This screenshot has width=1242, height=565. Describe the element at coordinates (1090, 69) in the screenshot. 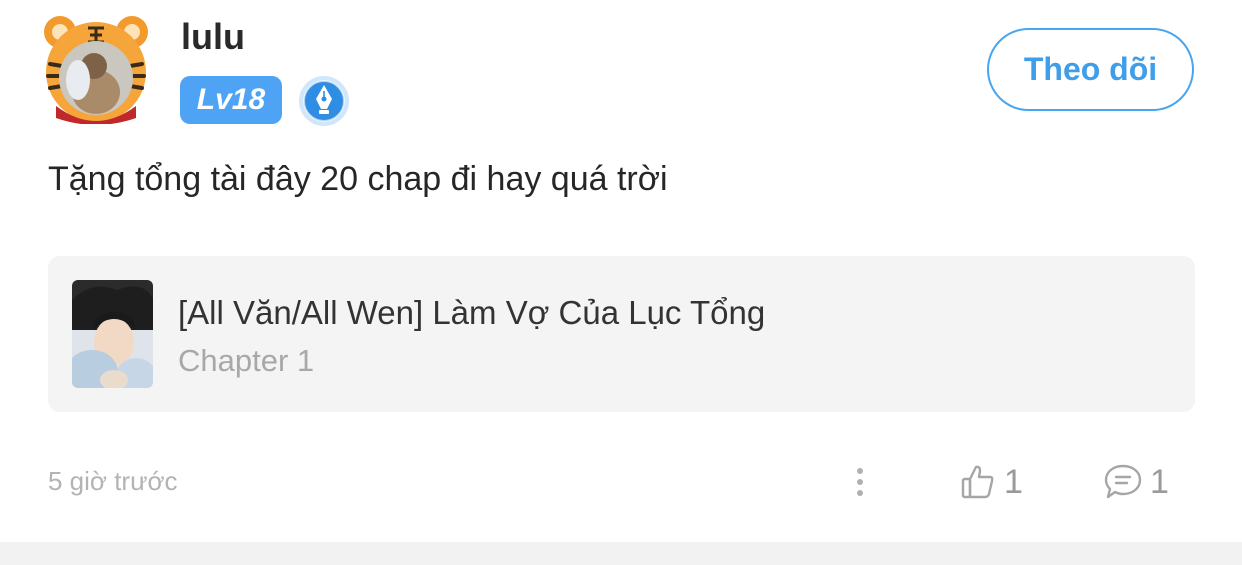

I see `follow-button: Theo dõi` at that location.